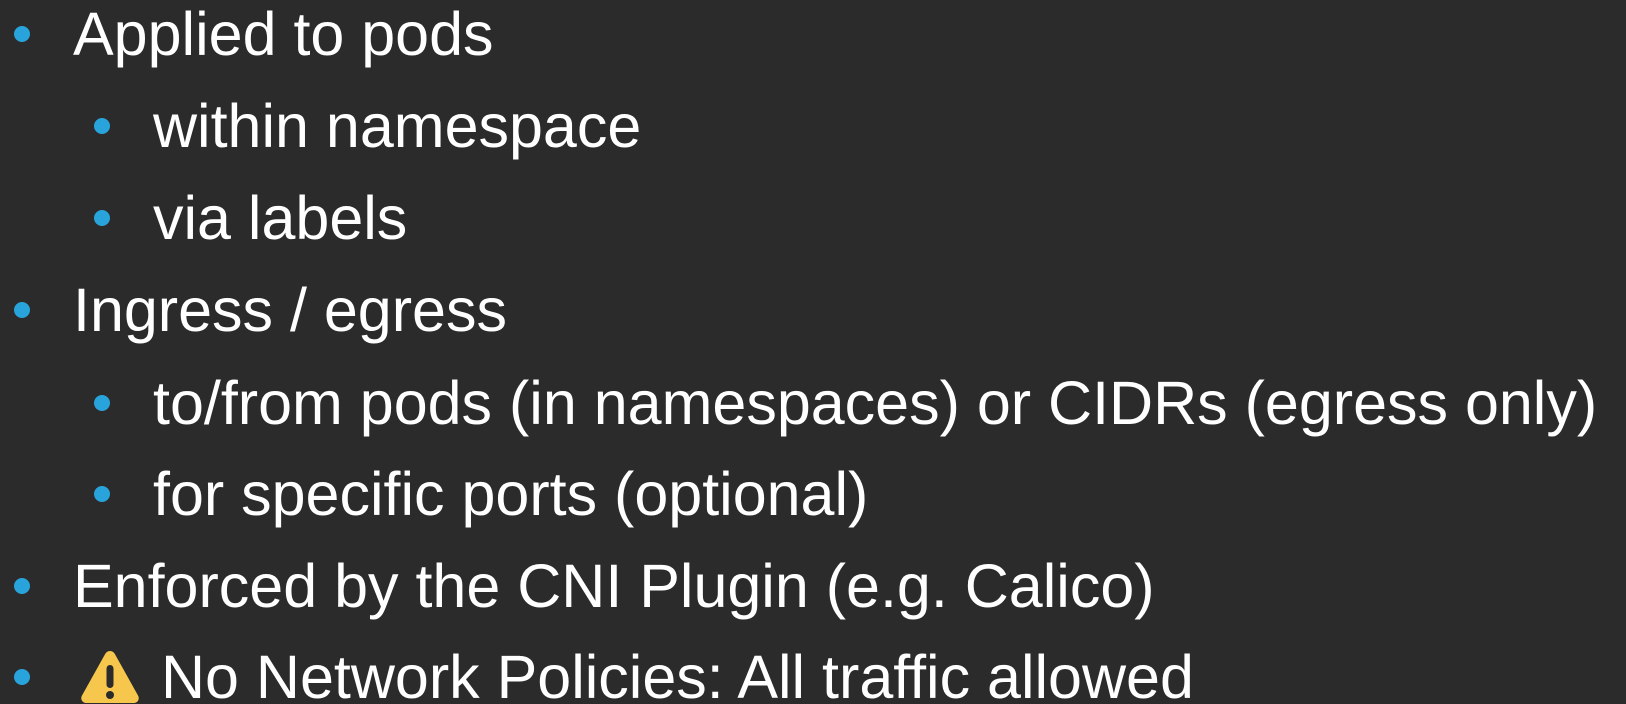  What do you see at coordinates (677, 673) in the screenshot?
I see `warning-text: No Network Policies: All traffic allowed` at bounding box center [677, 673].